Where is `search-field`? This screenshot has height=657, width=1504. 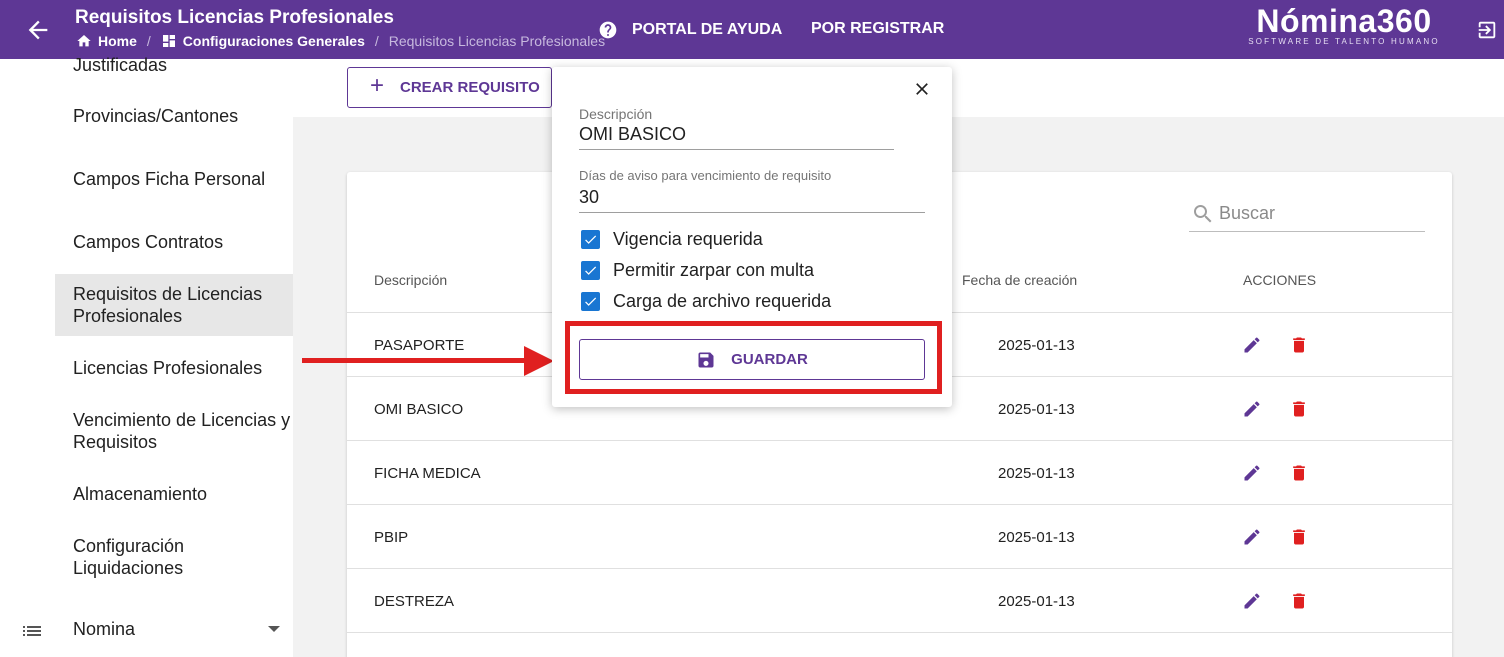
search-field is located at coordinates (1307, 215).